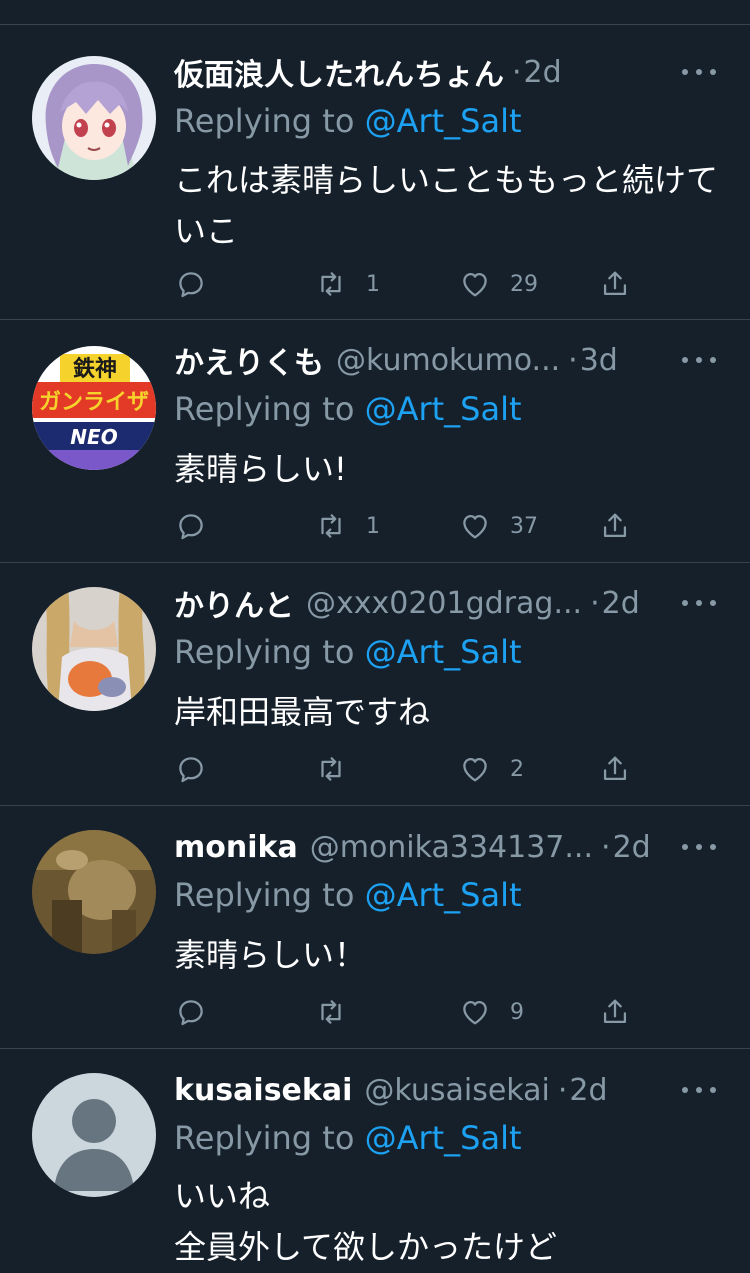  I want to click on tweet-header: monika @monika334137... · 2d, so click(449, 847).